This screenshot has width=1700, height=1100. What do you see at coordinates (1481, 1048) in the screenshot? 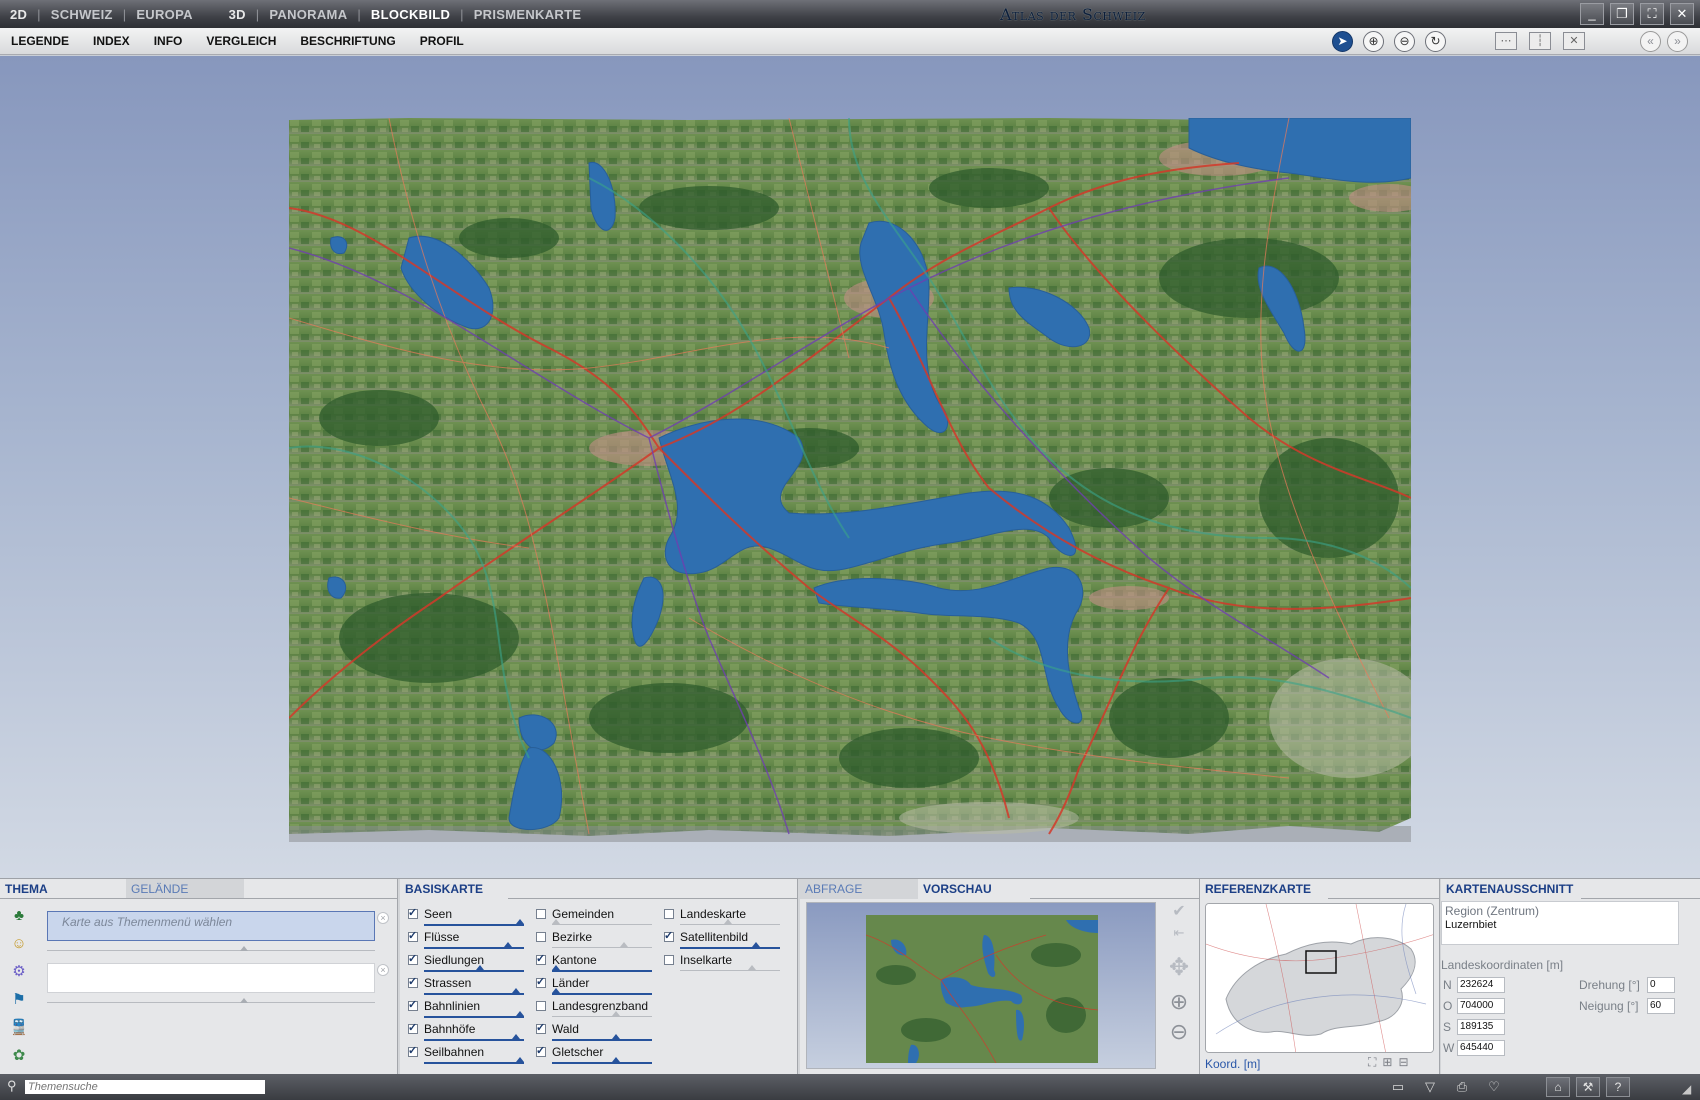
I see `coord-w-field: 645440` at bounding box center [1481, 1048].